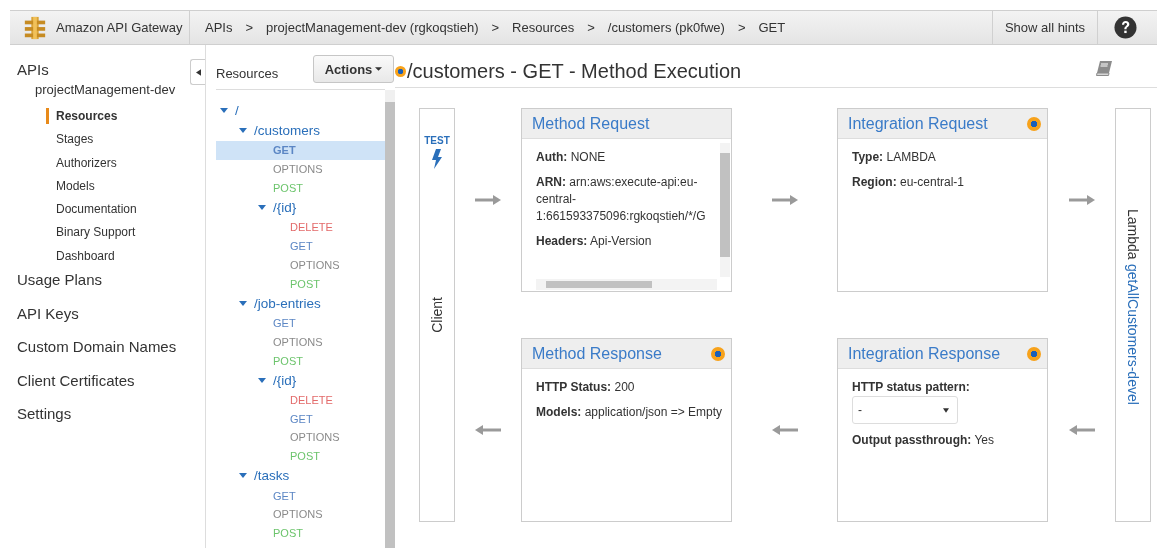 This screenshot has width=1157, height=548. What do you see at coordinates (923, 440) in the screenshot?
I see `field-text: Output passthrough: Yes` at bounding box center [923, 440].